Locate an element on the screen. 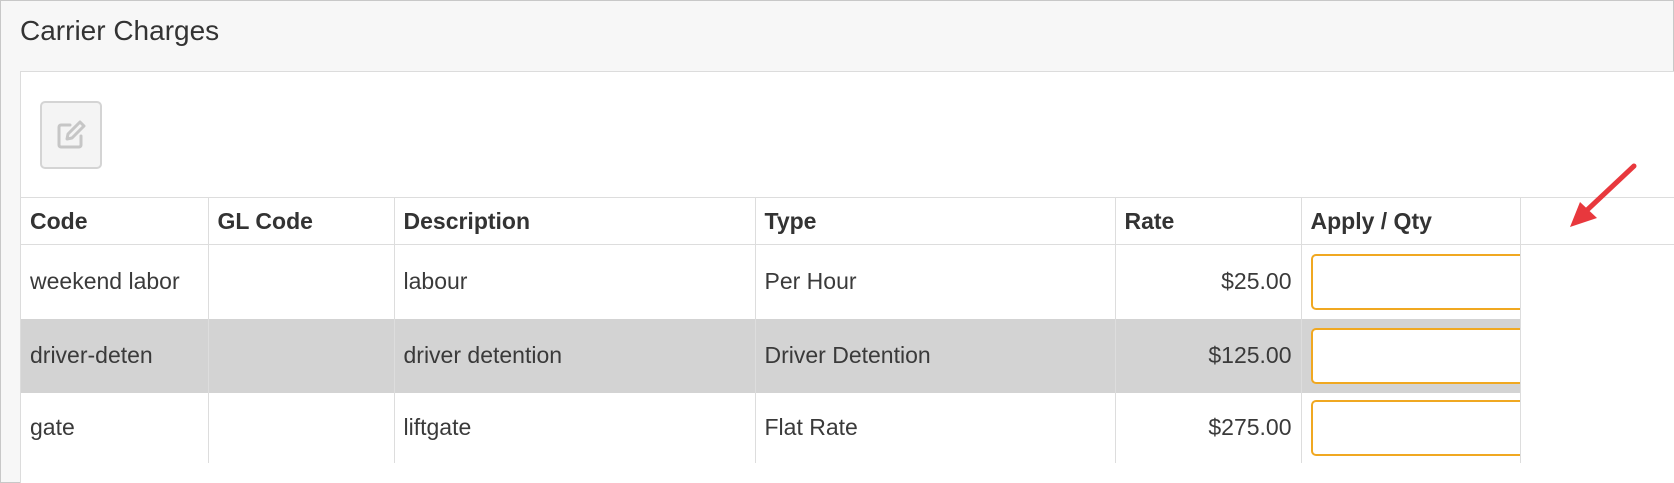 This screenshot has width=1674, height=483. edit-button is located at coordinates (71, 135).